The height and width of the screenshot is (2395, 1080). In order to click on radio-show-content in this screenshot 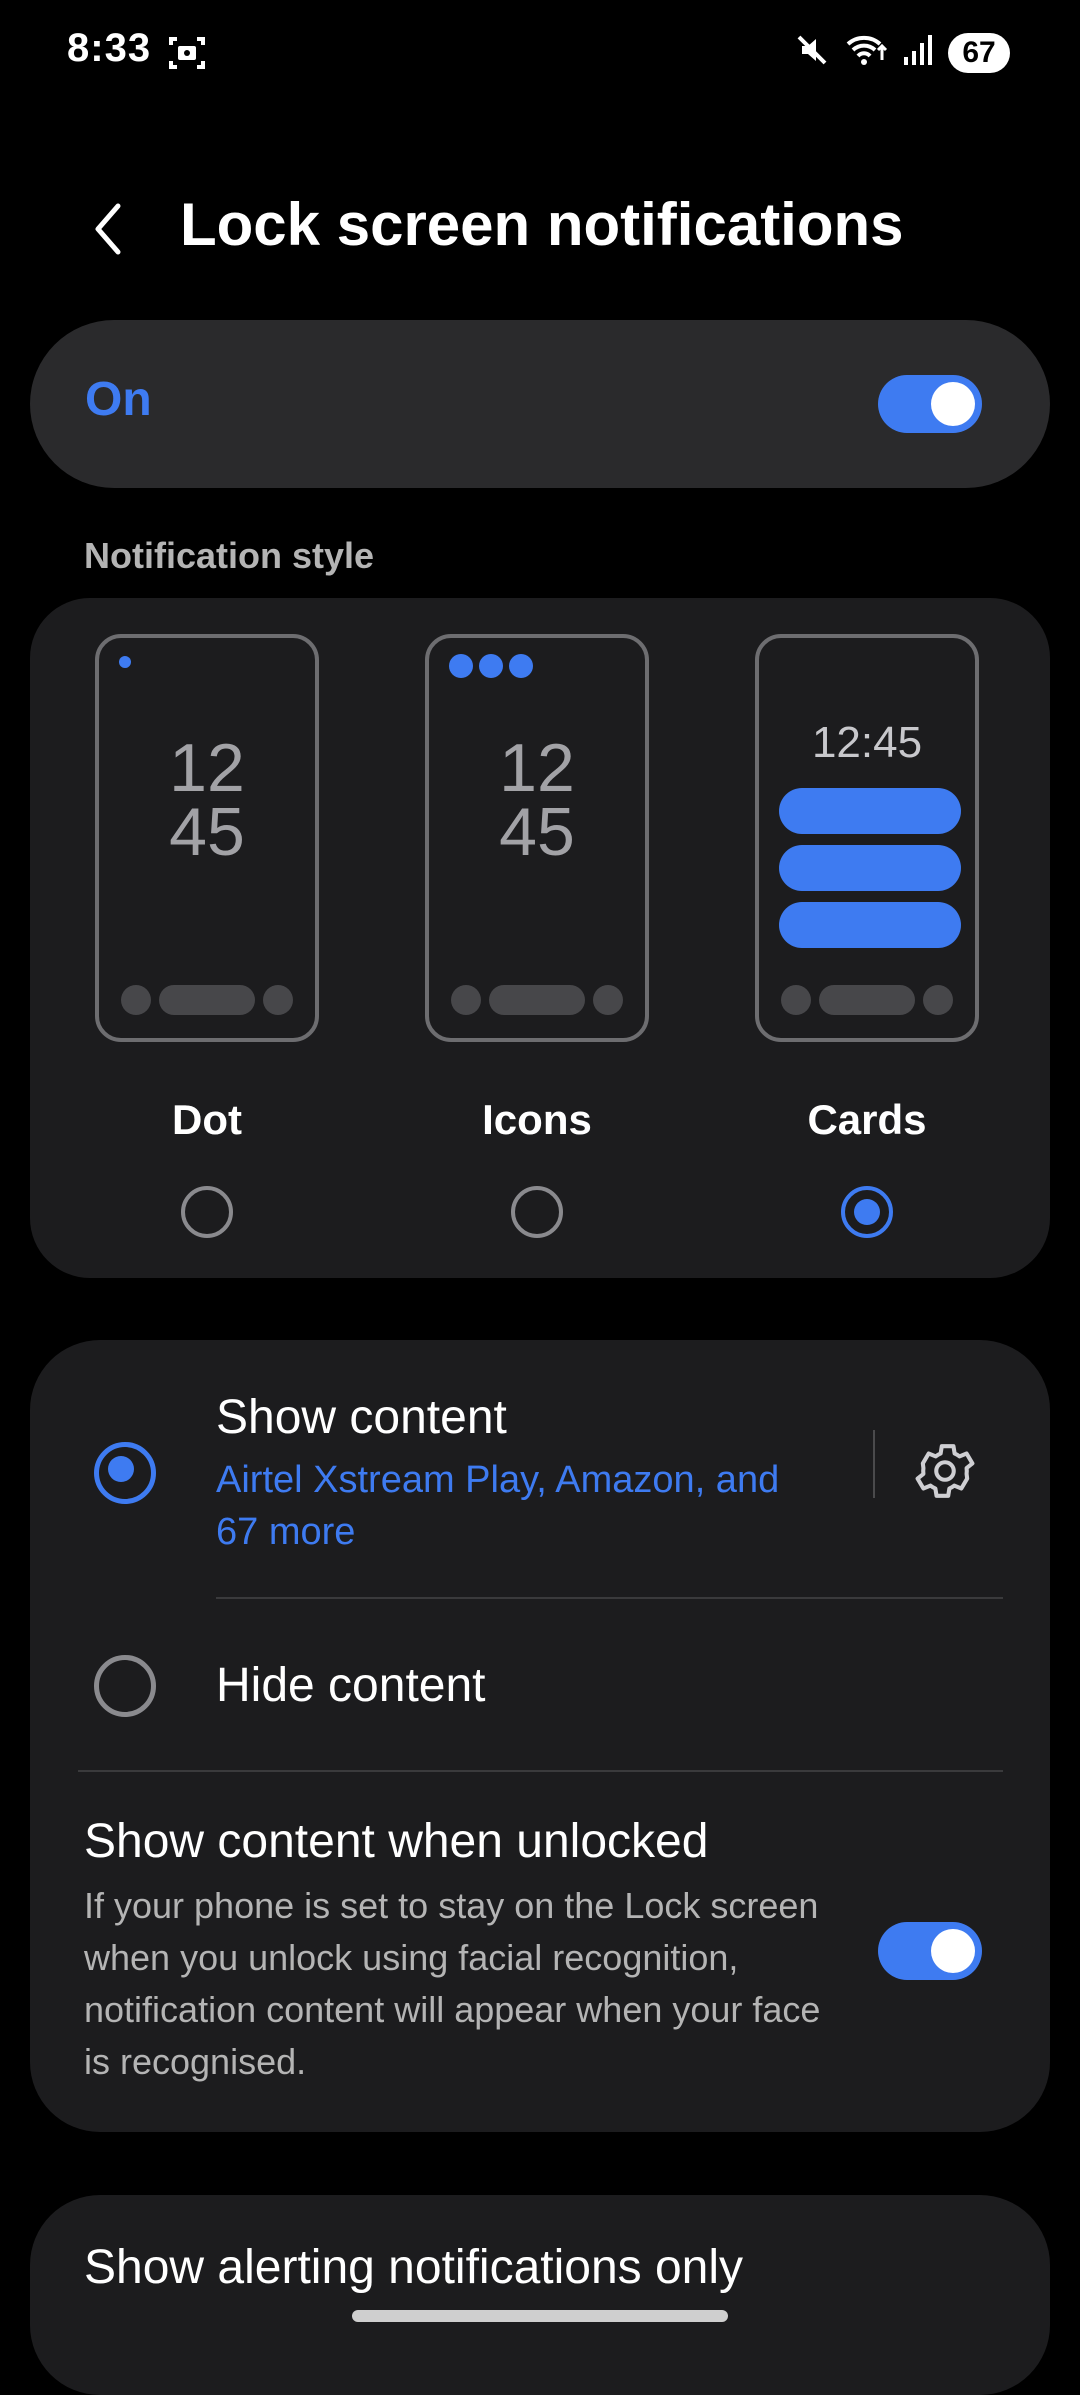, I will do `click(125, 1473)`.